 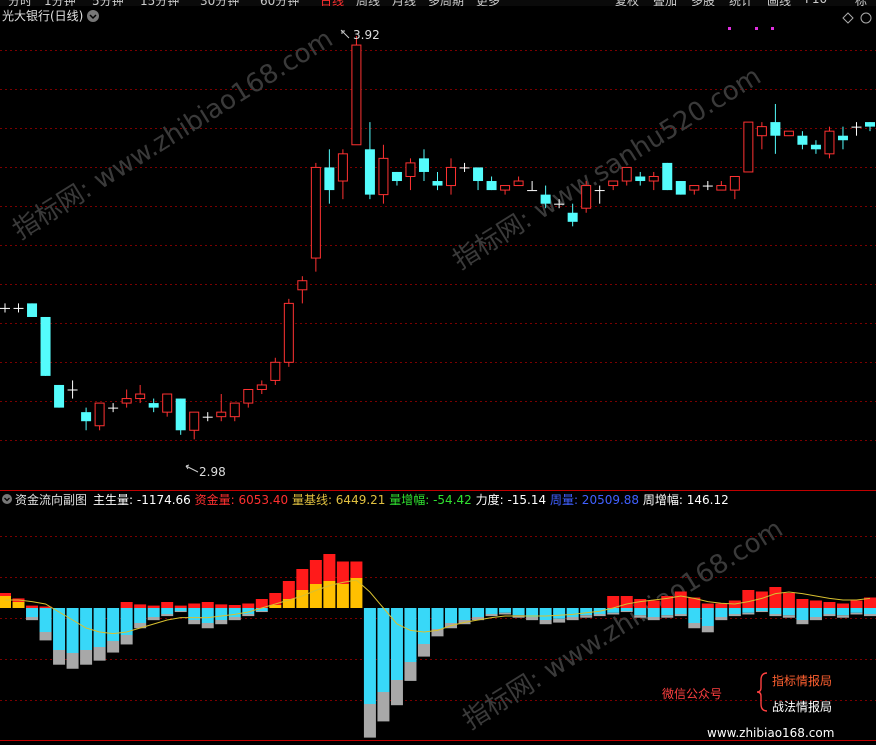 What do you see at coordinates (748, 706) in the screenshot?
I see `promo-block: 微信公众号 指标情报局 战法情报局 www.zhibiao168.com` at bounding box center [748, 706].